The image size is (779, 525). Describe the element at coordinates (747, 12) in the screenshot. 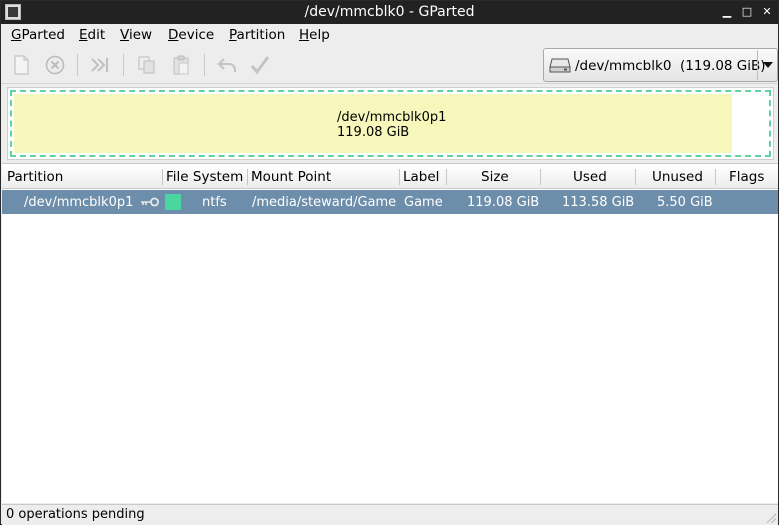

I see `maximize-button: □` at that location.